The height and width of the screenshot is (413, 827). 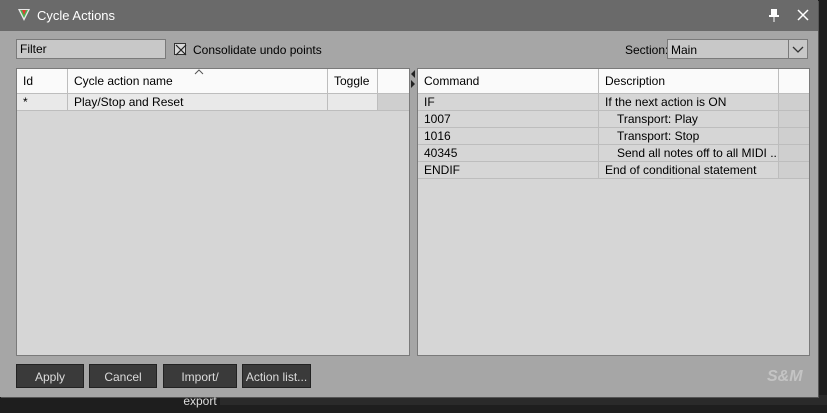 What do you see at coordinates (409, 15) in the screenshot?
I see `title-bar: Cycle Actions` at bounding box center [409, 15].